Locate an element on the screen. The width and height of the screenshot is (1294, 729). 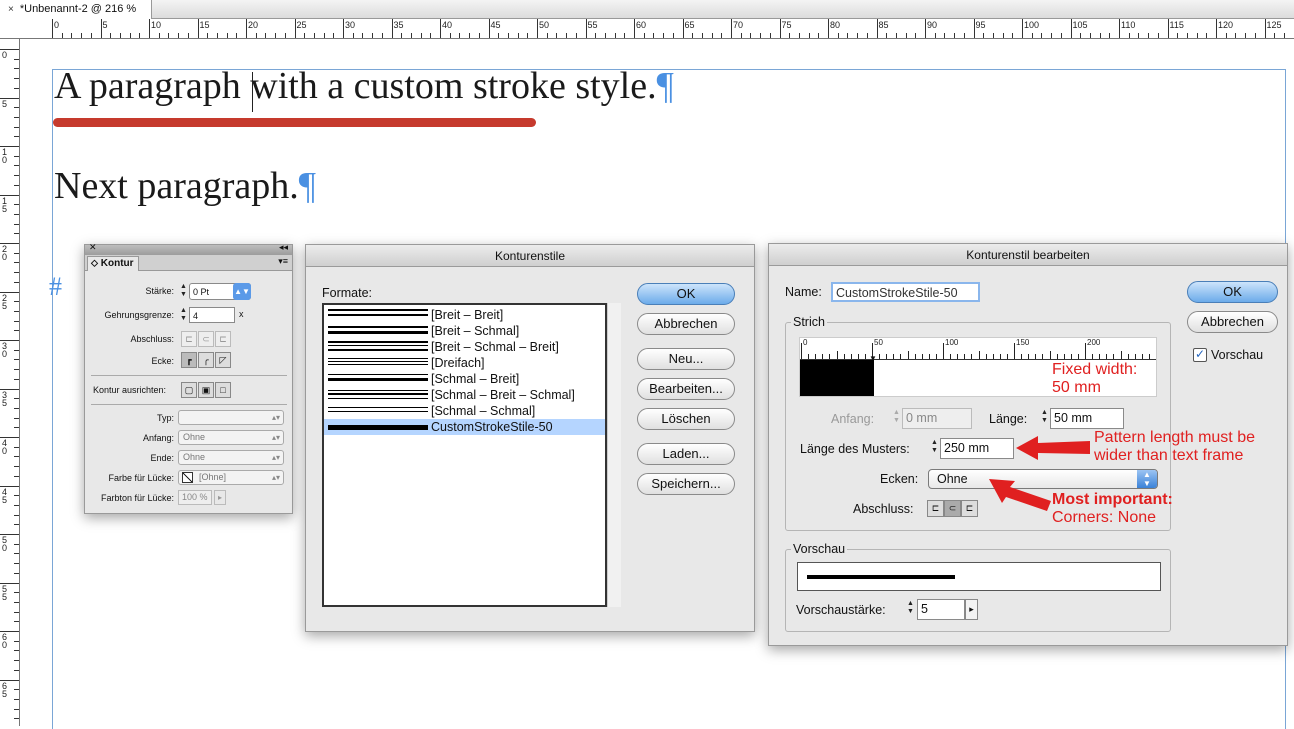
panel-titlebar: ✕ ◂◂ is located at coordinates (188, 248).